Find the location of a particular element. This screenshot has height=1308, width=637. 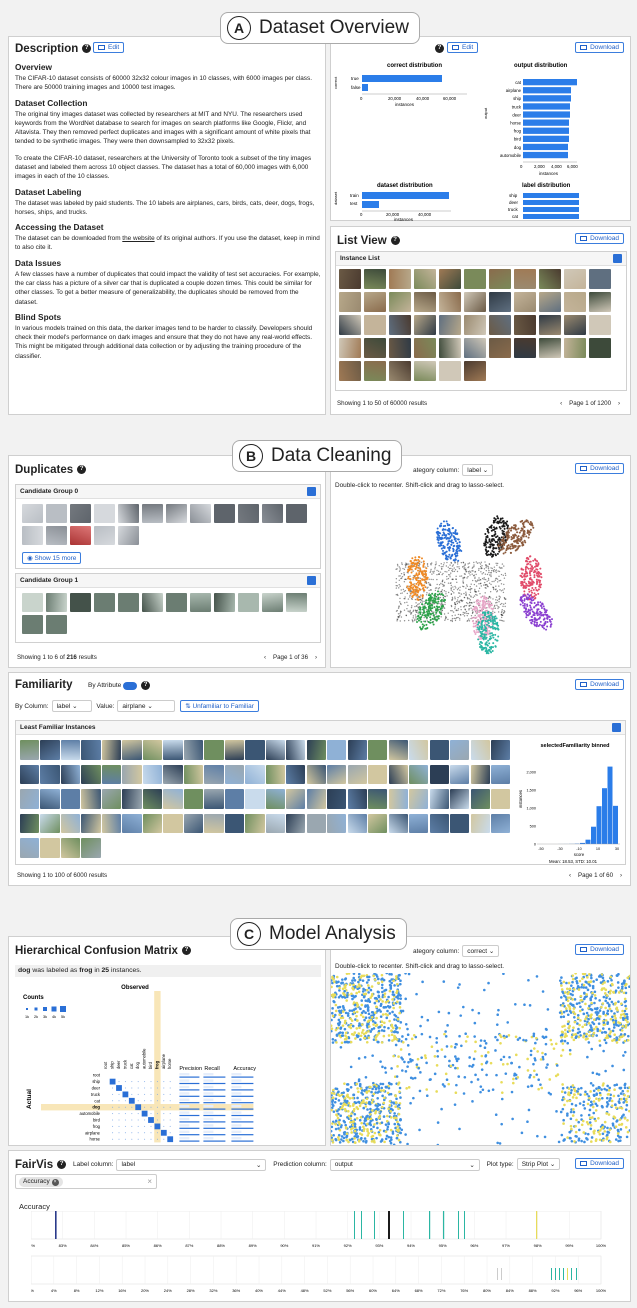

bar-train is located at coordinates (405, 195).